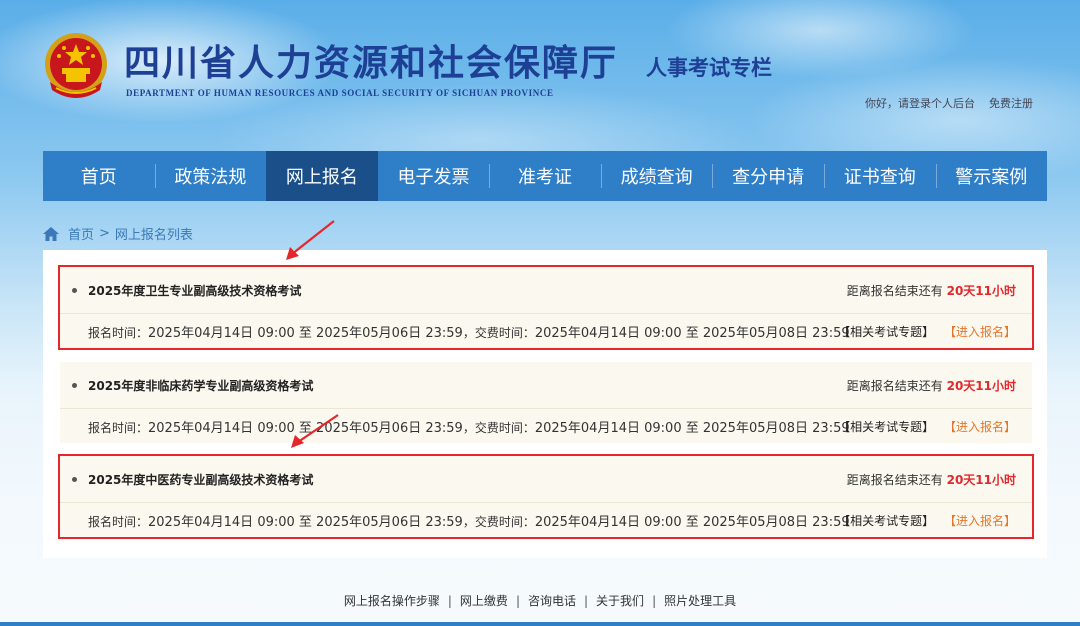  What do you see at coordinates (991, 176) in the screenshot?
I see `nav-item-warning-cases: 警示案例` at bounding box center [991, 176].